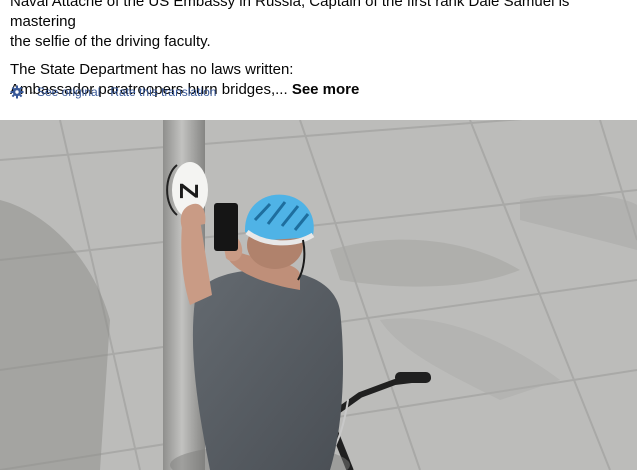 The height and width of the screenshot is (470, 637). Describe the element at coordinates (110, 41) in the screenshot. I see `post-line-2: the selfie of the driving faculty.` at that location.